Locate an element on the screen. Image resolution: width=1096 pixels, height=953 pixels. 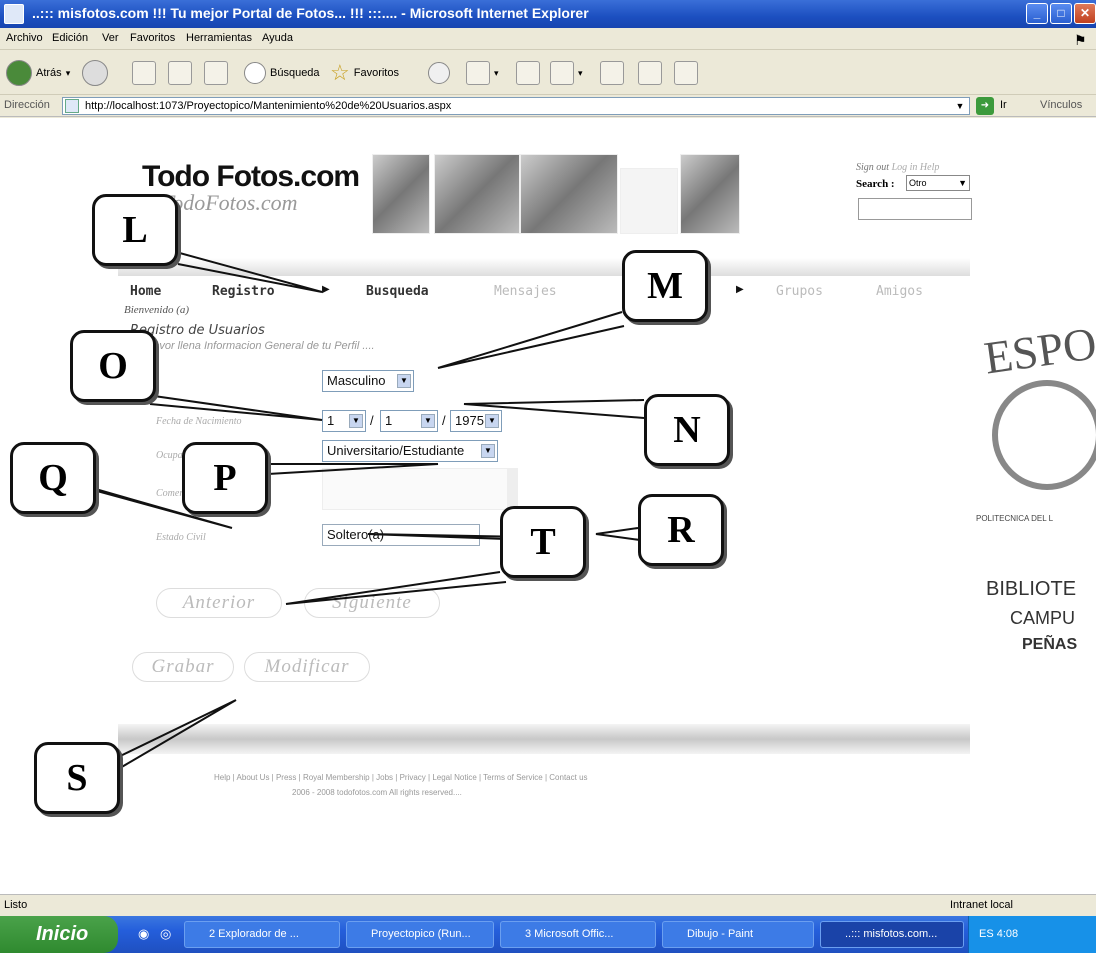
callout-t: T is located at coordinates (543, 542).